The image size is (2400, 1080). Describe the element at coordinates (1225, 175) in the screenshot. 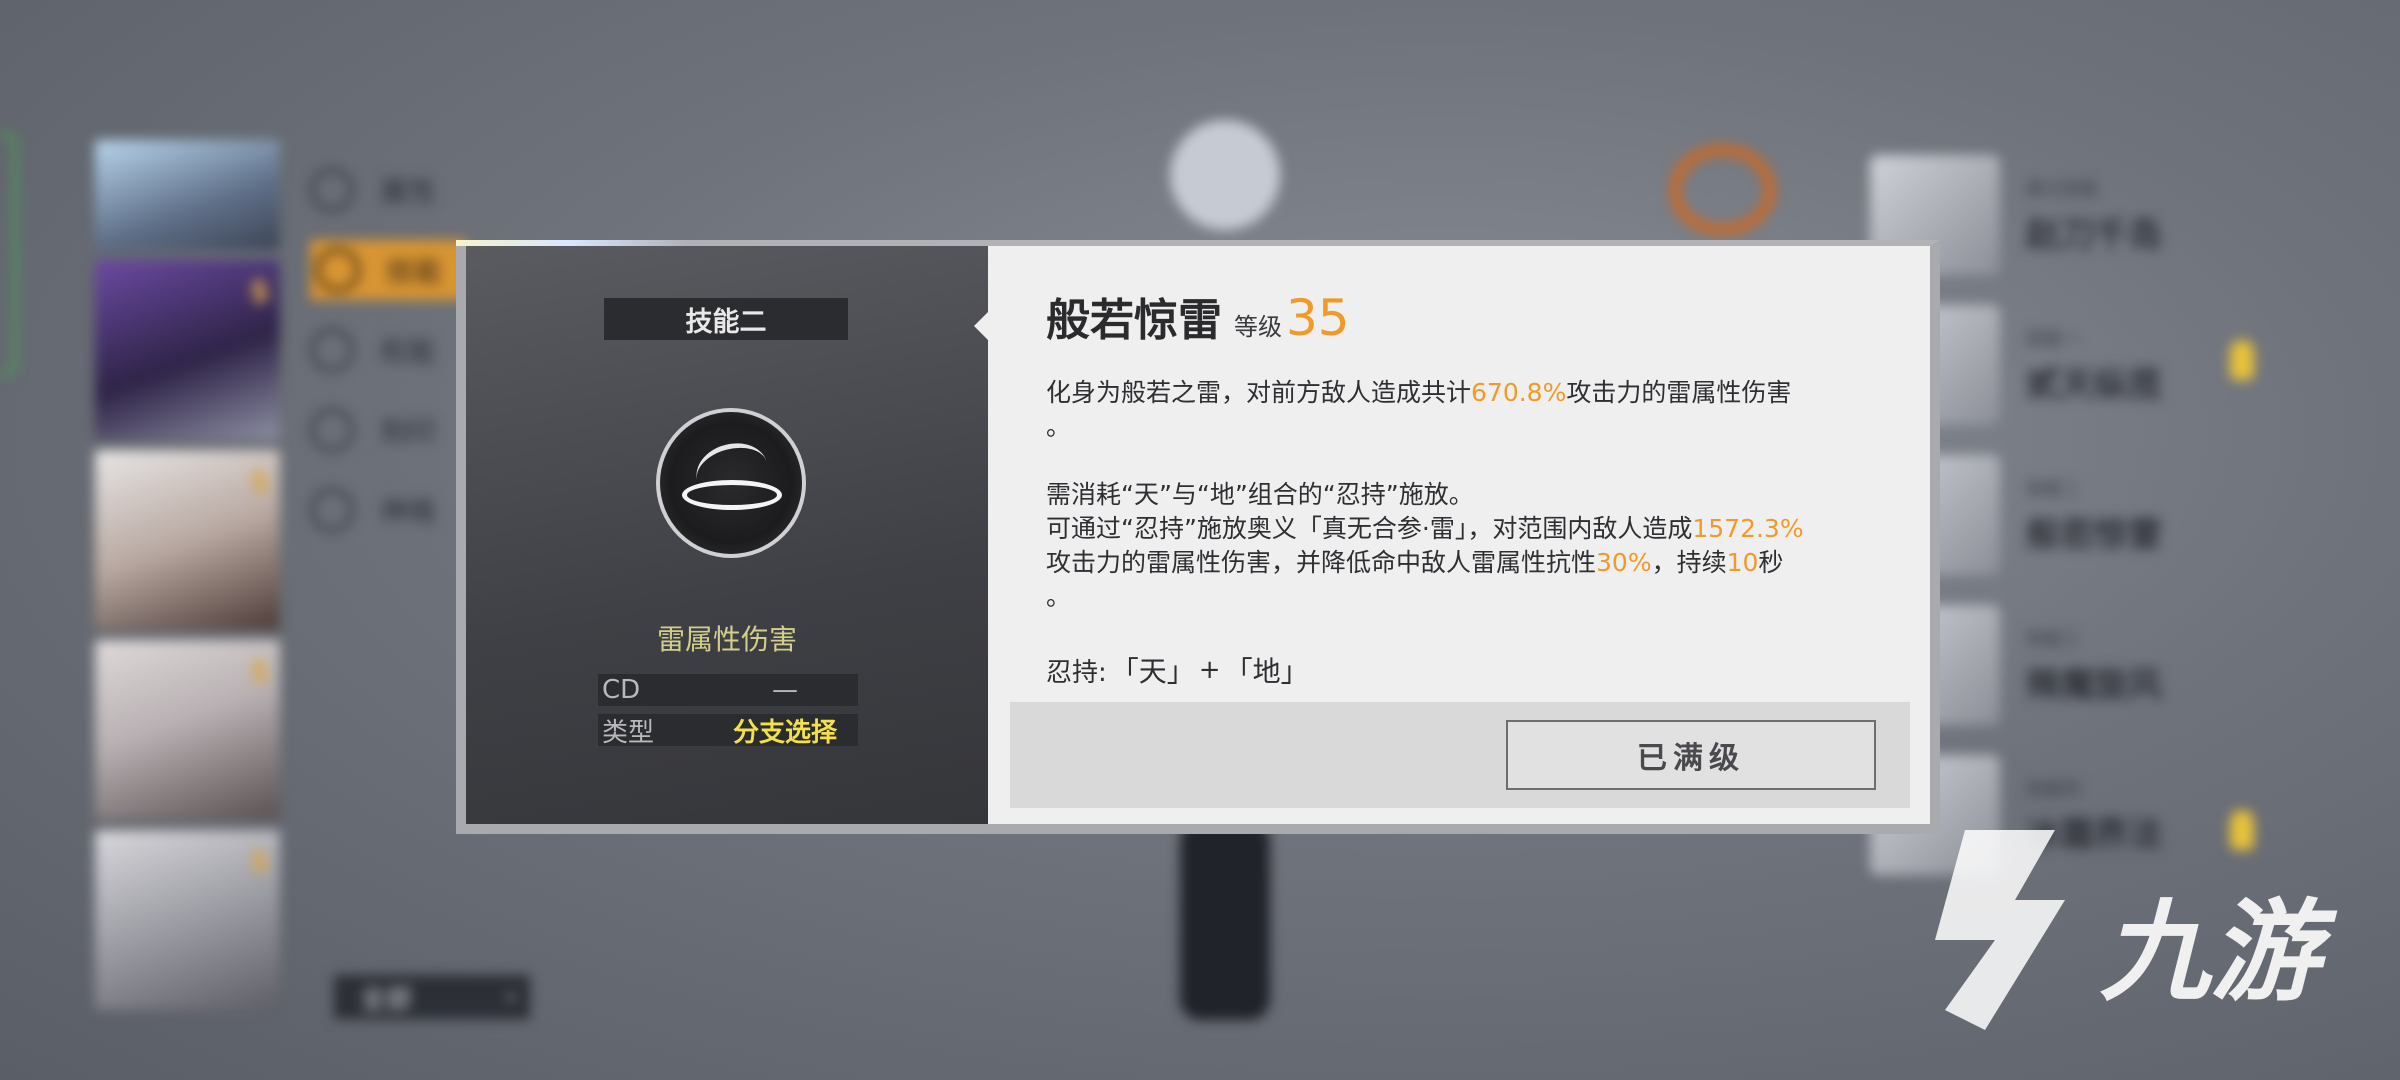

I see `character-head` at that location.